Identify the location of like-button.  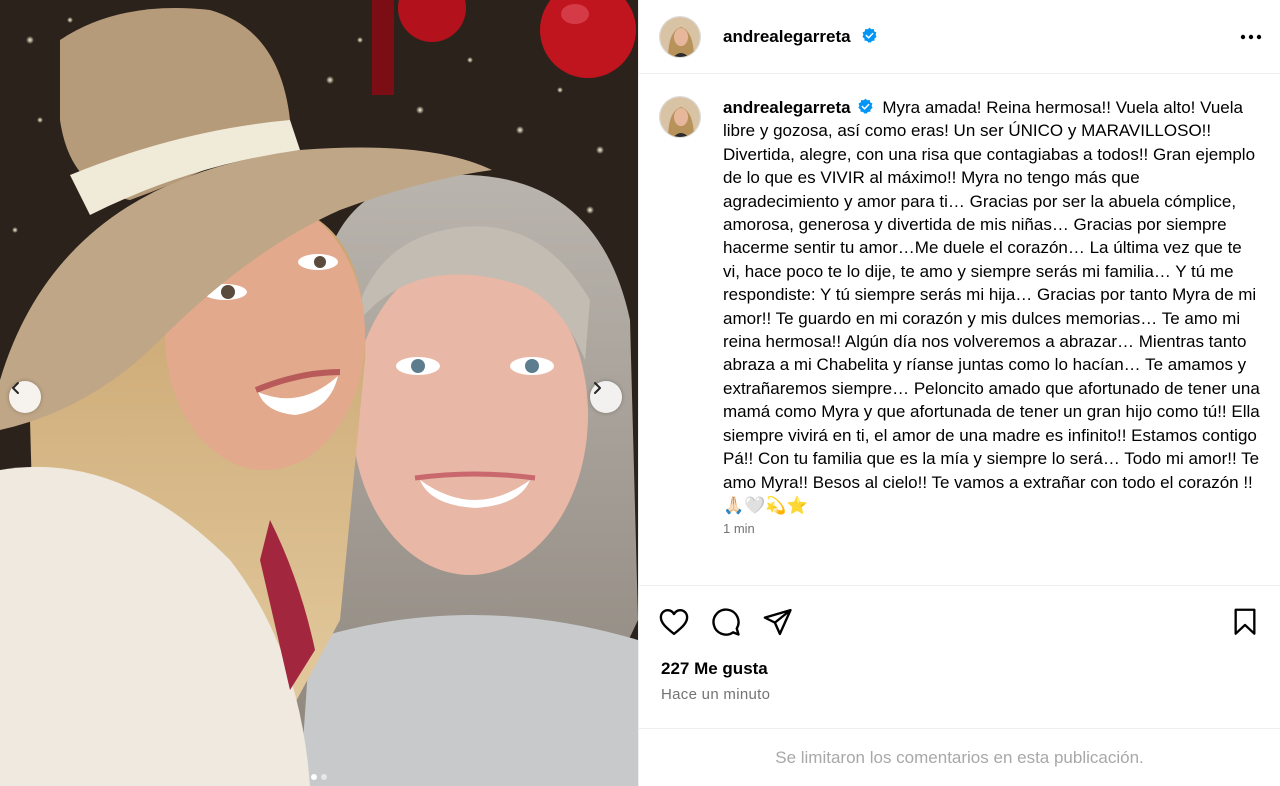
(674, 622).